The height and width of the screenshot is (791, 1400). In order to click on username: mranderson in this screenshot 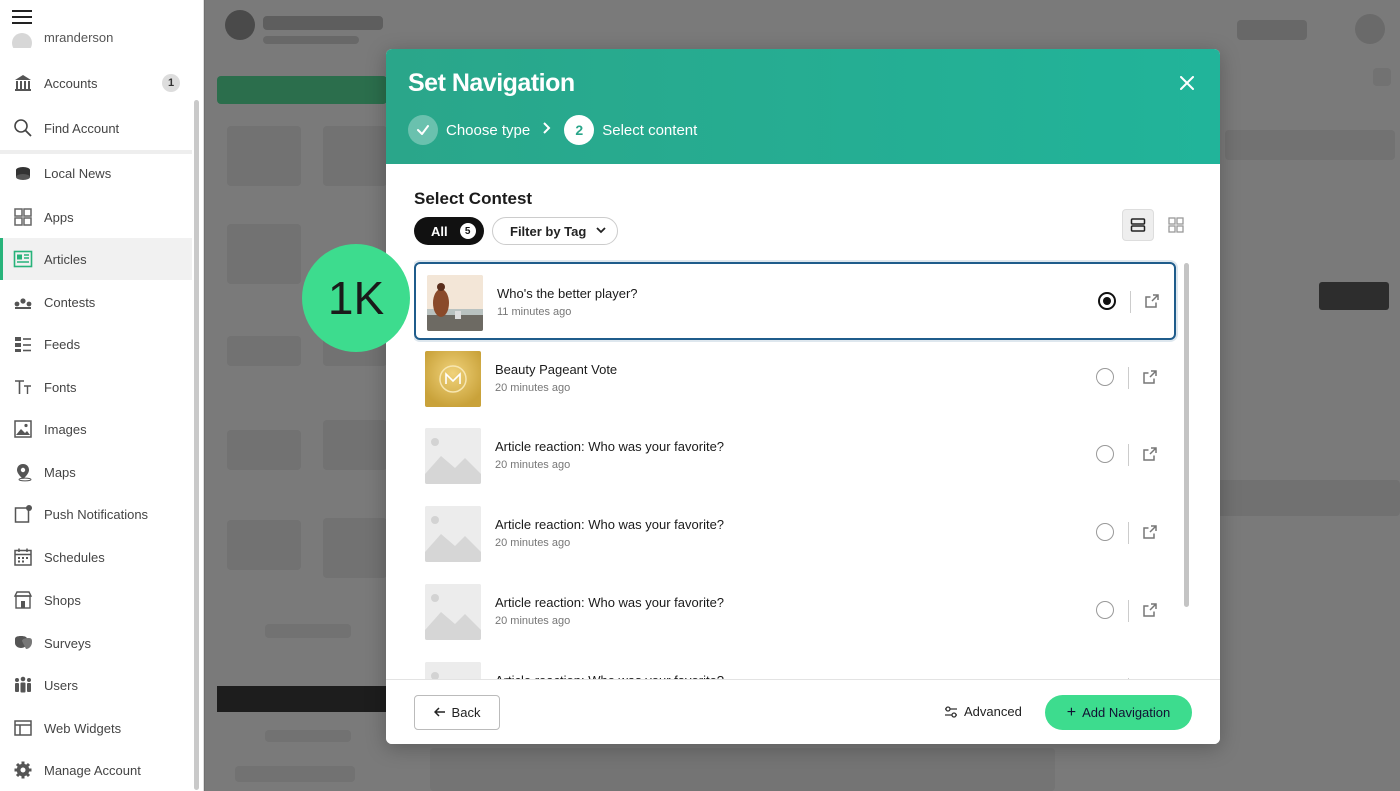, I will do `click(79, 37)`.